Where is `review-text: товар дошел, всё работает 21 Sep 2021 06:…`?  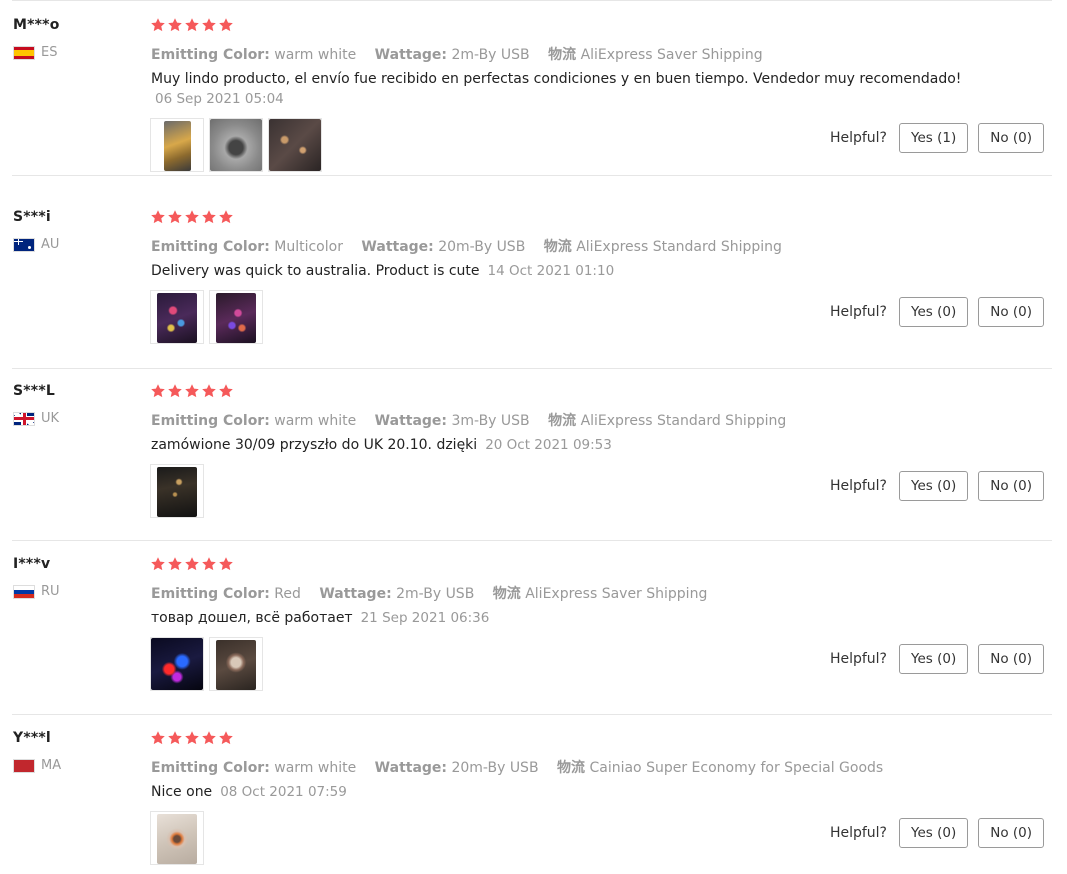 review-text: товар дошел, всё работает 21 Sep 2021 06:… is located at coordinates (320, 618).